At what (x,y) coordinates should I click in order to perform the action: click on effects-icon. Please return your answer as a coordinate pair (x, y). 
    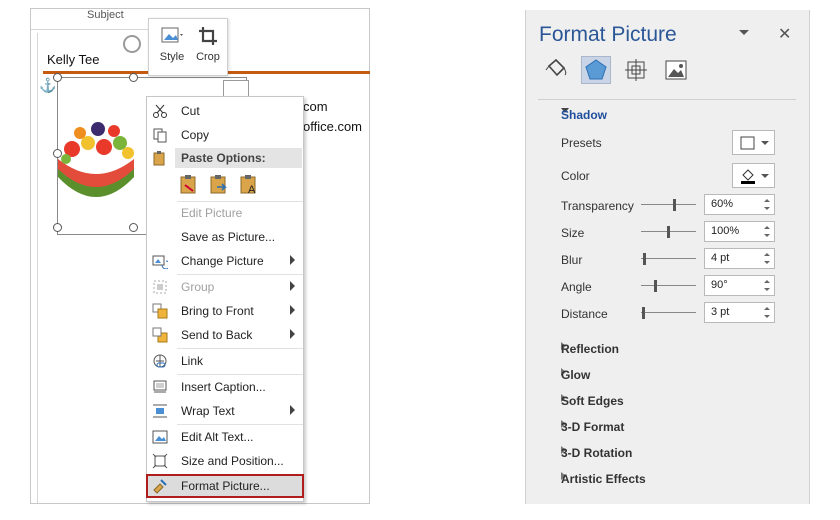
    Looking at the image, I should click on (596, 69).